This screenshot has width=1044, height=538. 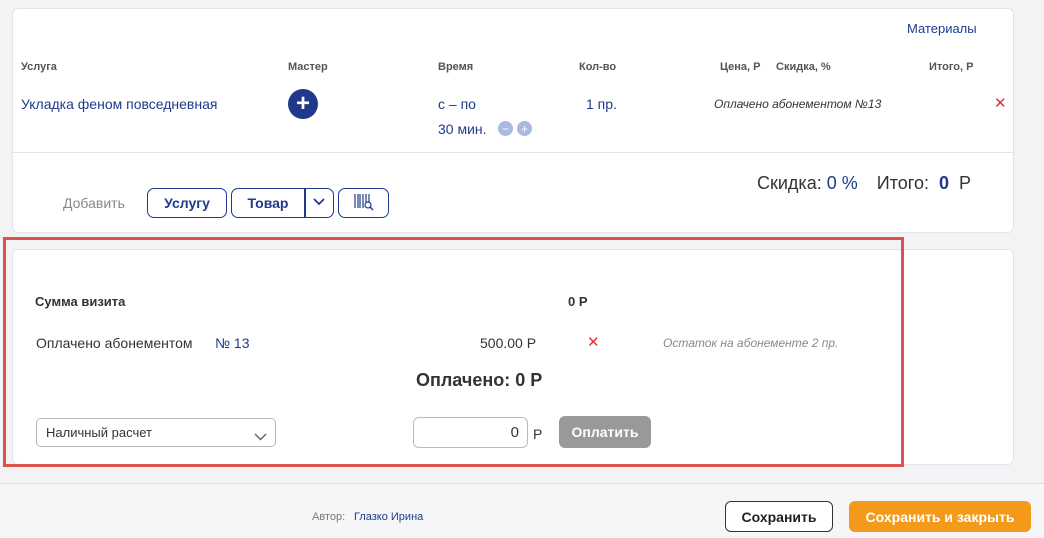 What do you see at coordinates (779, 516) in the screenshot?
I see `save-button: Сохранить` at bounding box center [779, 516].